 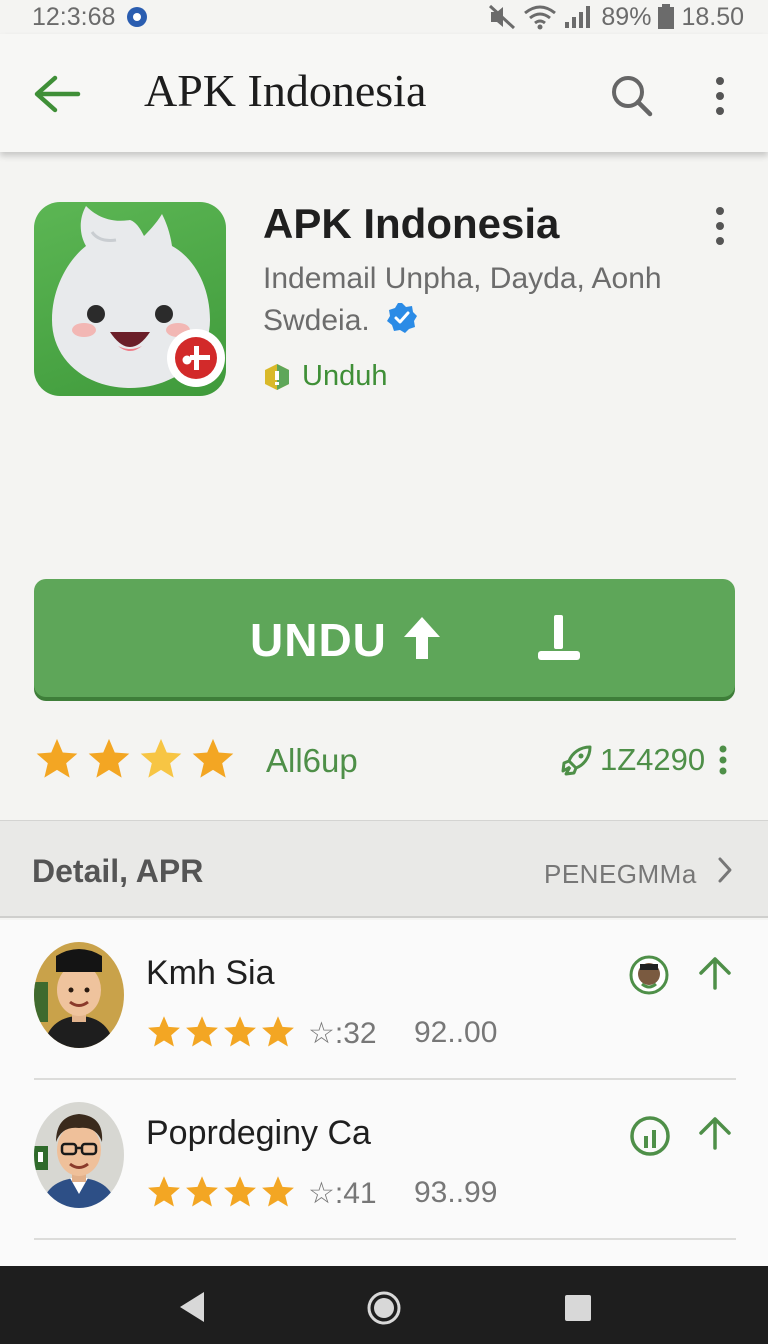 I want to click on avatar-man-cap-icon, so click(x=79, y=995).